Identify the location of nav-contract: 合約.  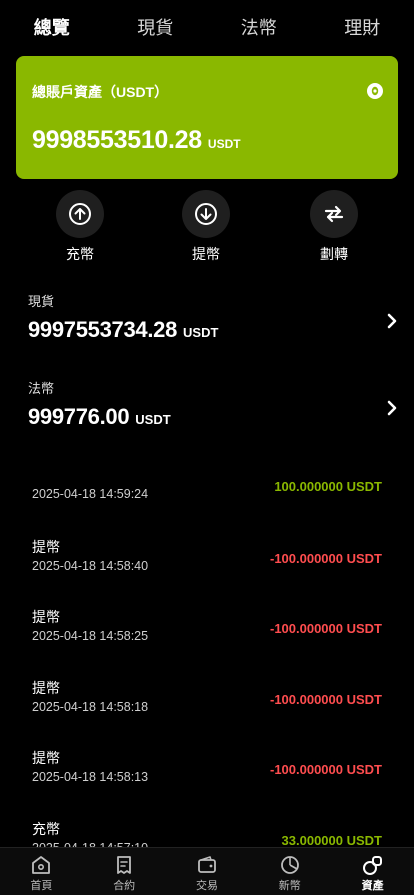
(124, 871).